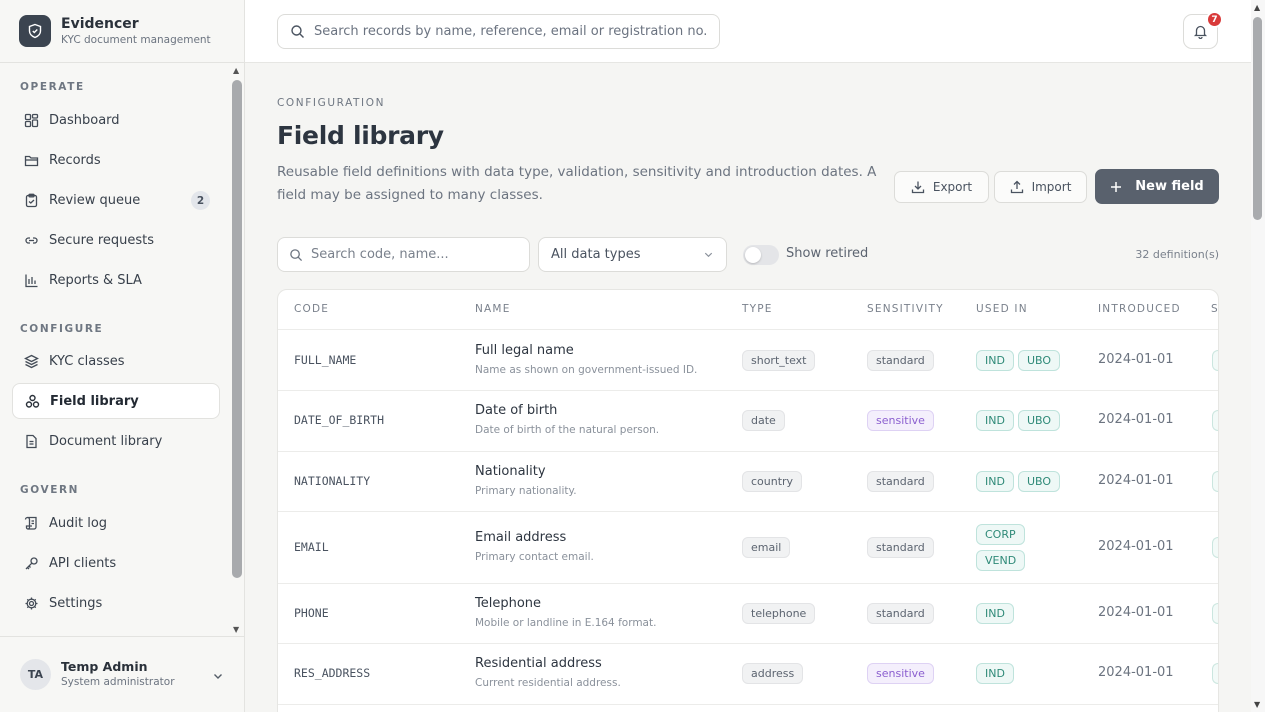  I want to click on page-scroll-thumb, so click(1257, 118).